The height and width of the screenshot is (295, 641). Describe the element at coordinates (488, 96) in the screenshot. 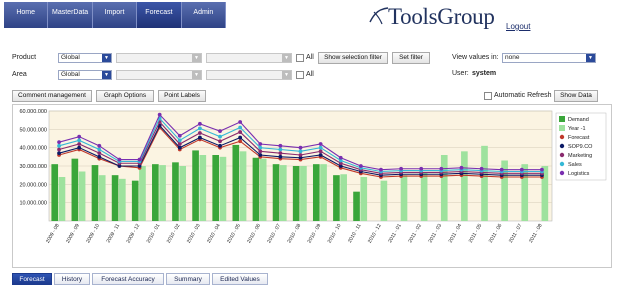

I see `automatic-refresh-checkbox` at that location.